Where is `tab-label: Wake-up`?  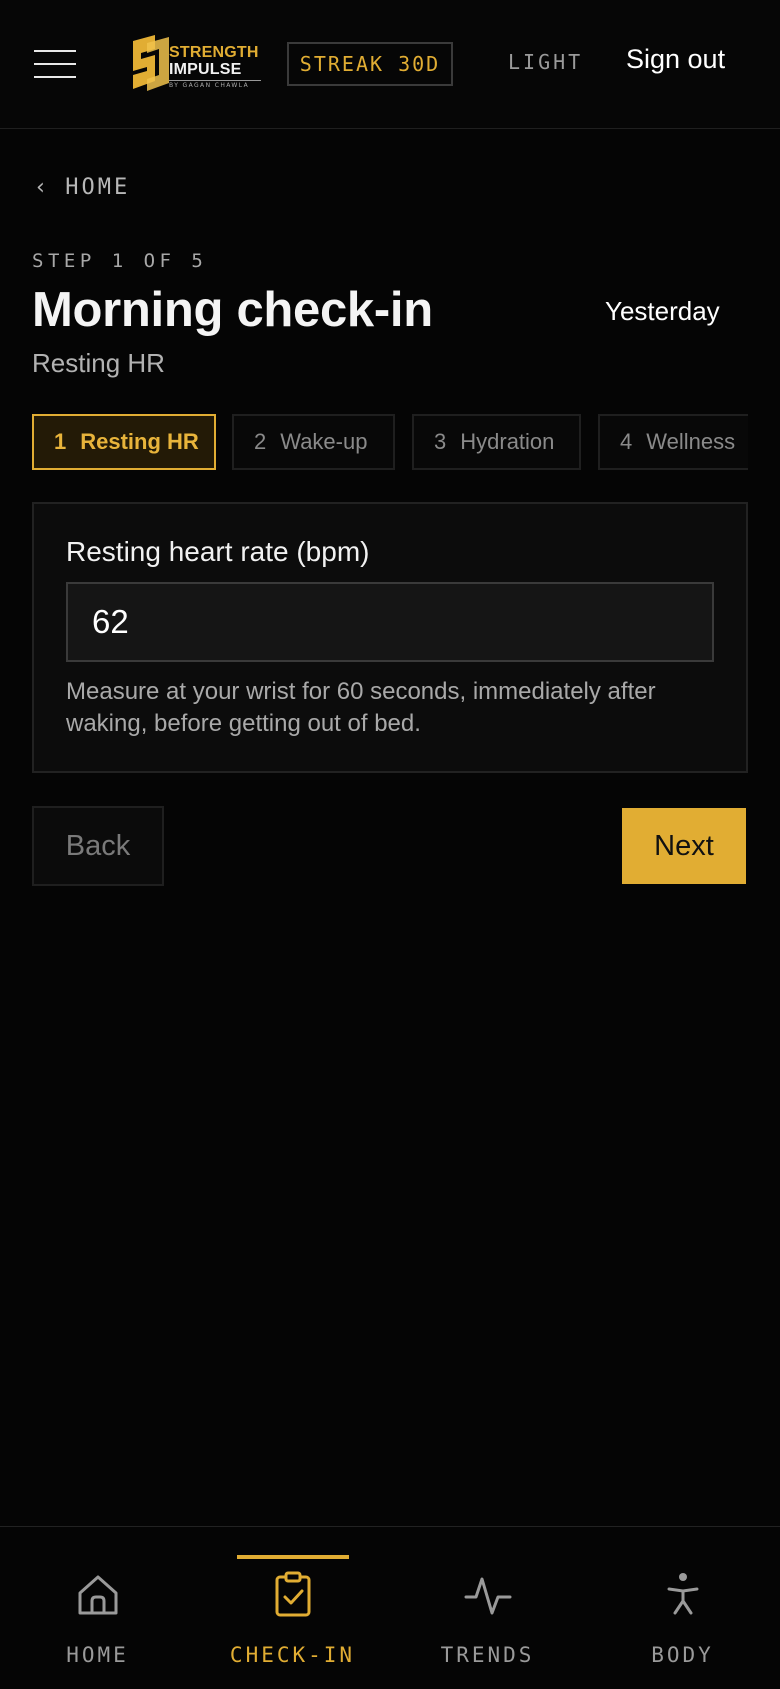
tab-label: Wake-up is located at coordinates (324, 441).